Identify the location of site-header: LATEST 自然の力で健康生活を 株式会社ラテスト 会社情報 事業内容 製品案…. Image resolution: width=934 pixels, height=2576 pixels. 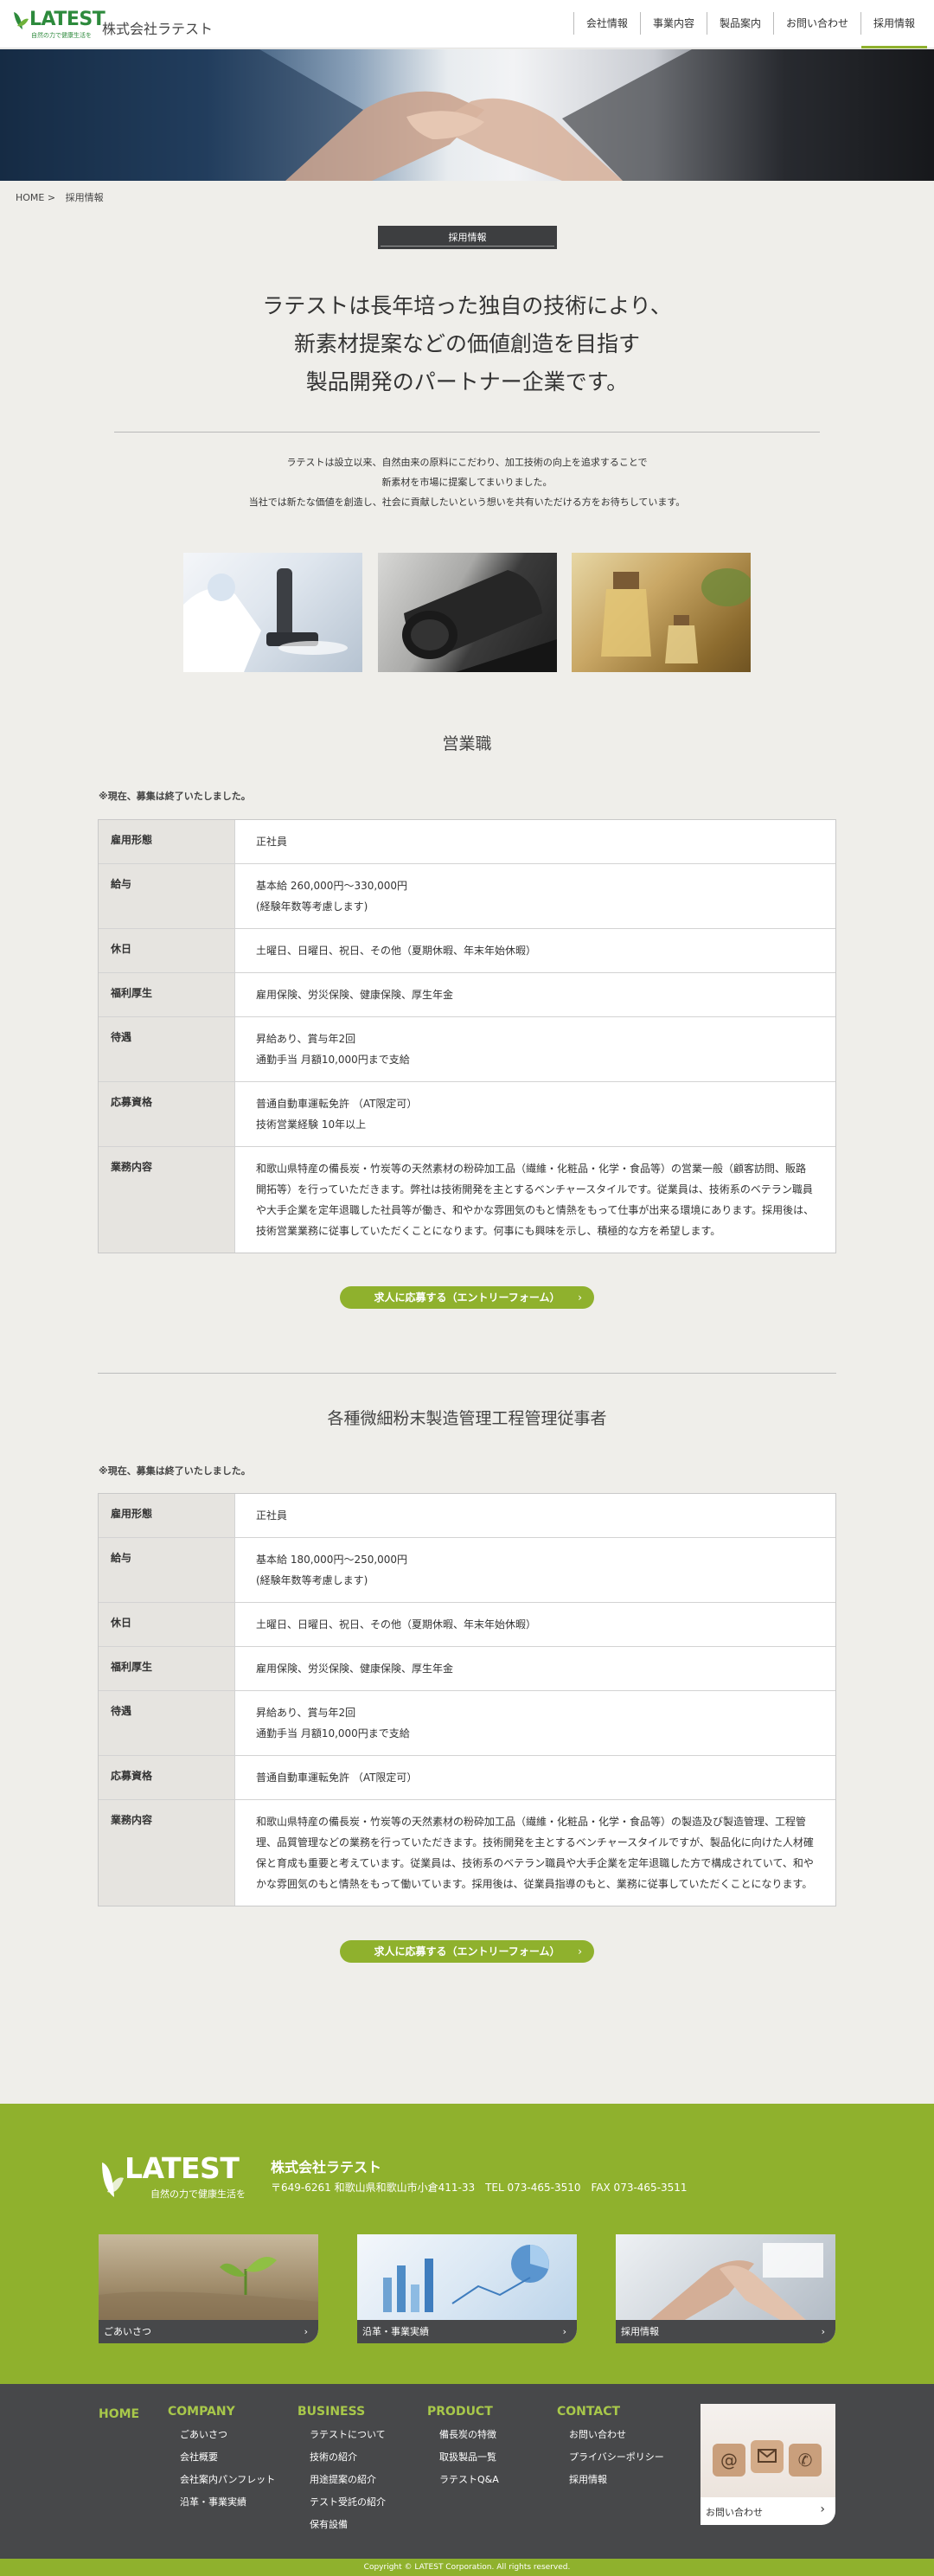
(467, 24).